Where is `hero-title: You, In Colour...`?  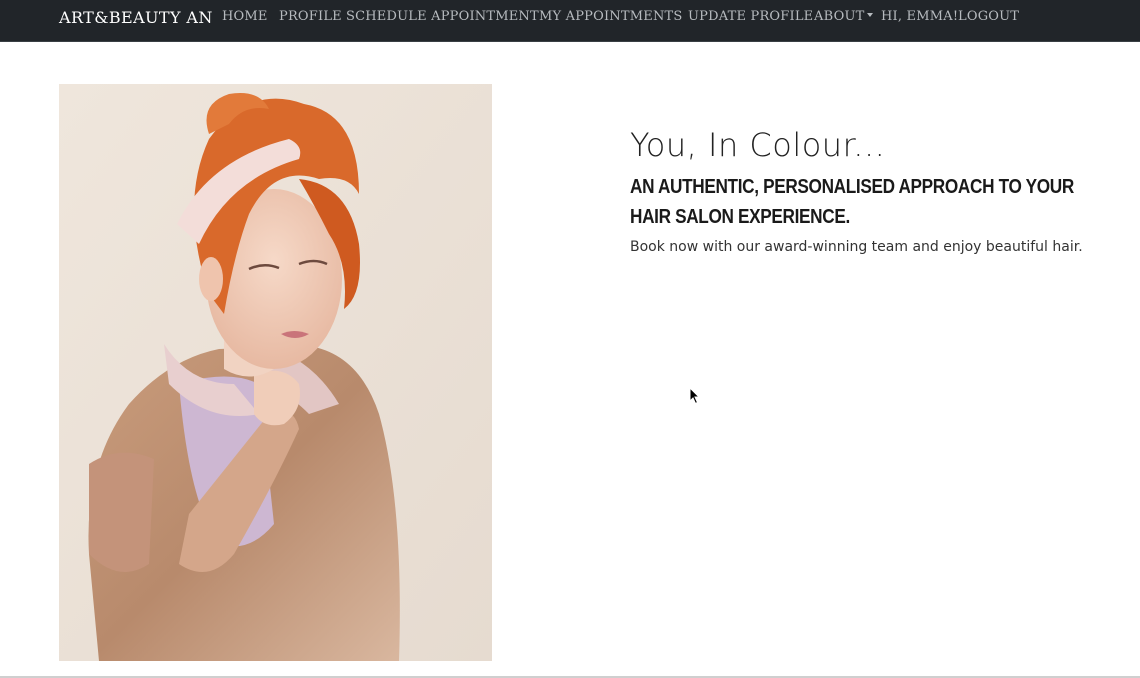 hero-title: You, In Colour... is located at coordinates (758, 145).